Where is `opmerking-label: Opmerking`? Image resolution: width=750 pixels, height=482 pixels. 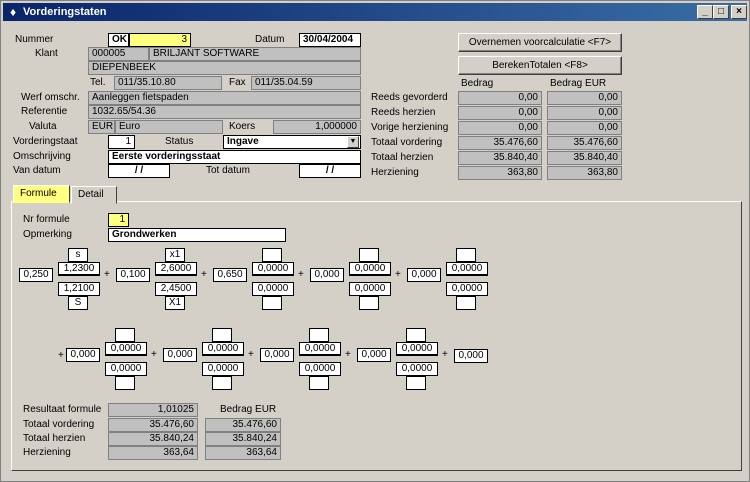
opmerking-label: Opmerking is located at coordinates (47, 234).